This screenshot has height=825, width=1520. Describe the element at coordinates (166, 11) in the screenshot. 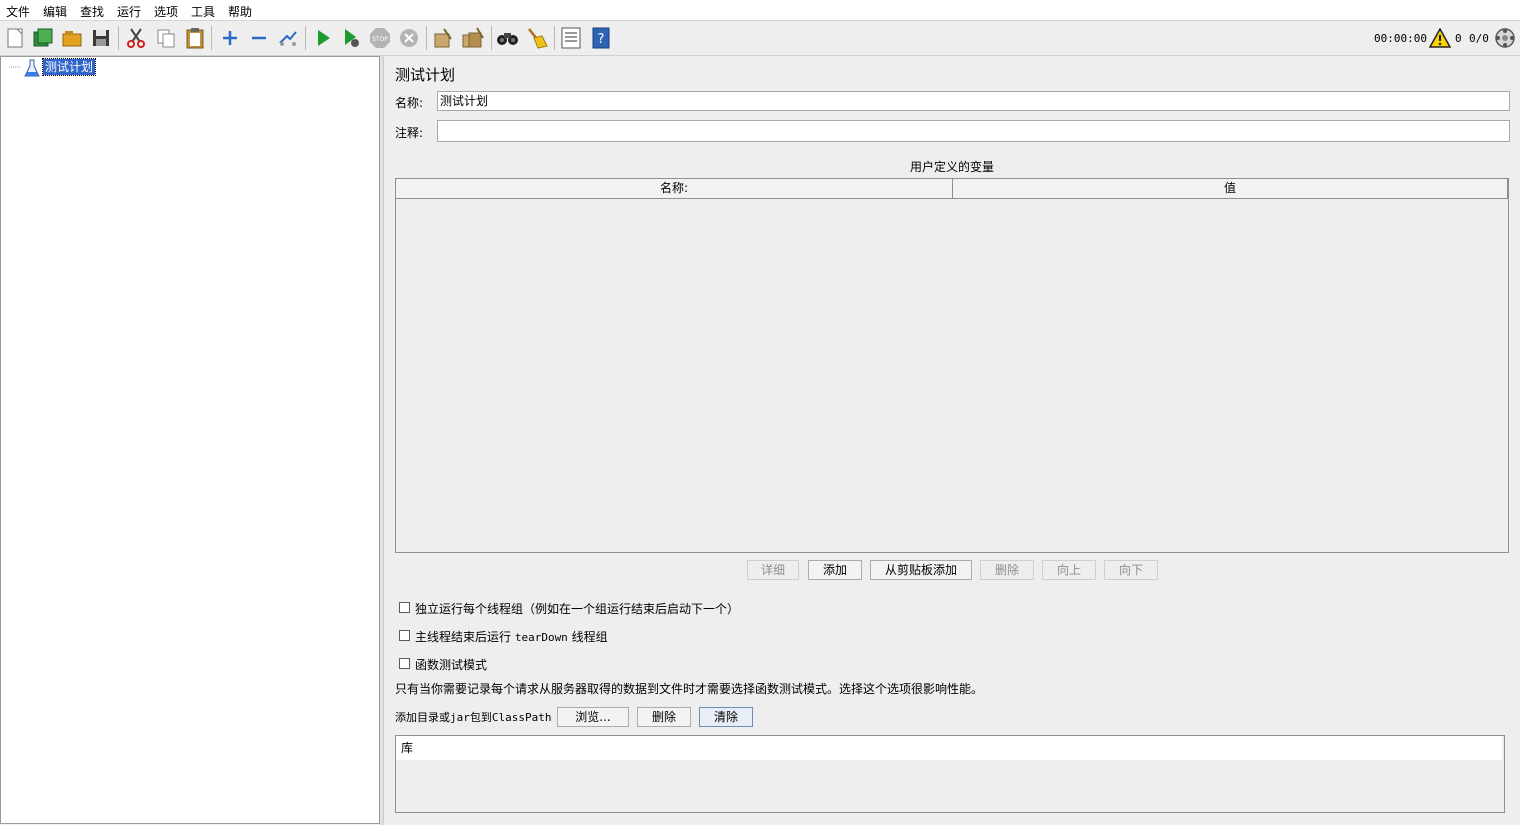

I see `menu-options: 选项` at that location.